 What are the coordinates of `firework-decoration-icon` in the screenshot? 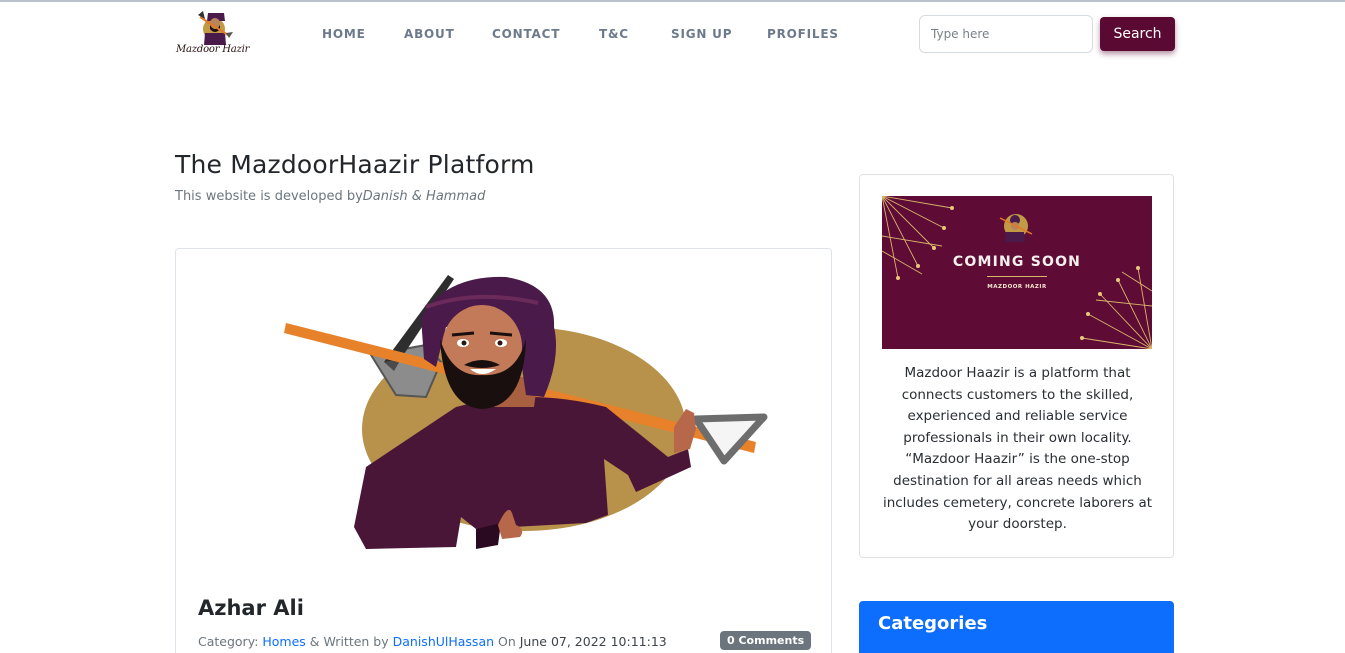 It's located at (1017, 272).